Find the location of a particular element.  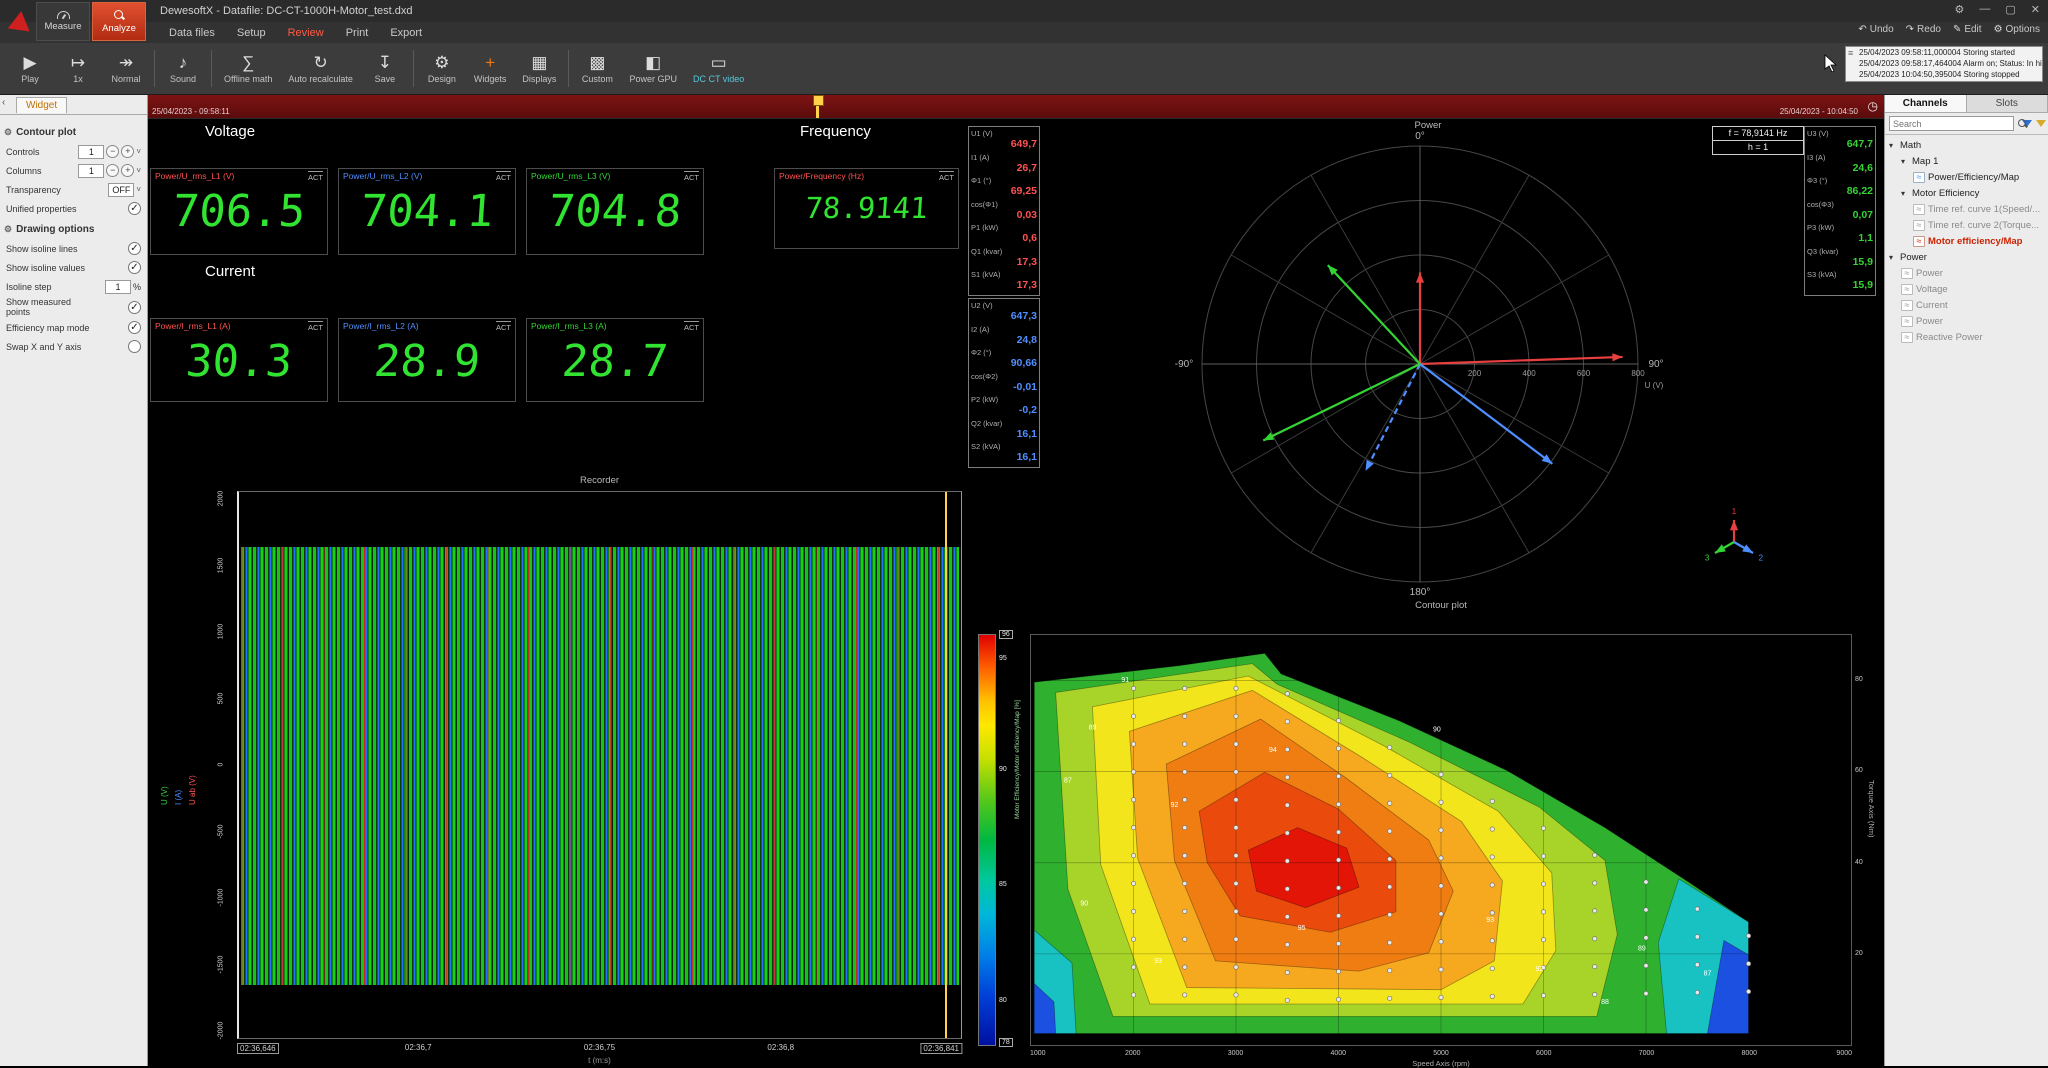

edit-button: ✎Edit is located at coordinates (1967, 29).